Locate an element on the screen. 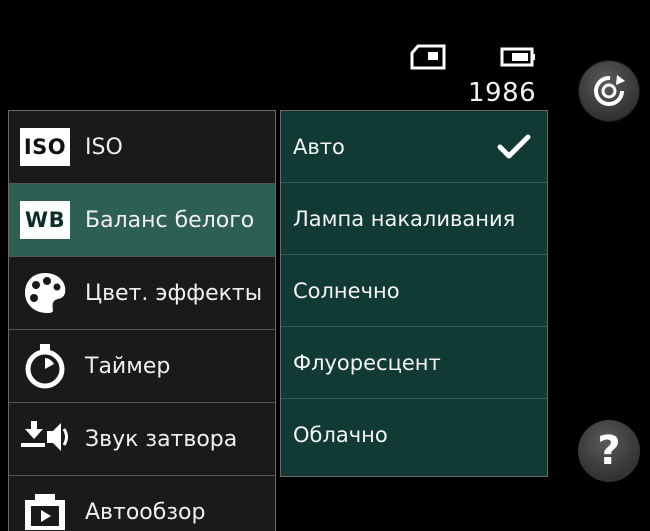 The height and width of the screenshot is (531, 650). help-button: ? is located at coordinates (609, 451).